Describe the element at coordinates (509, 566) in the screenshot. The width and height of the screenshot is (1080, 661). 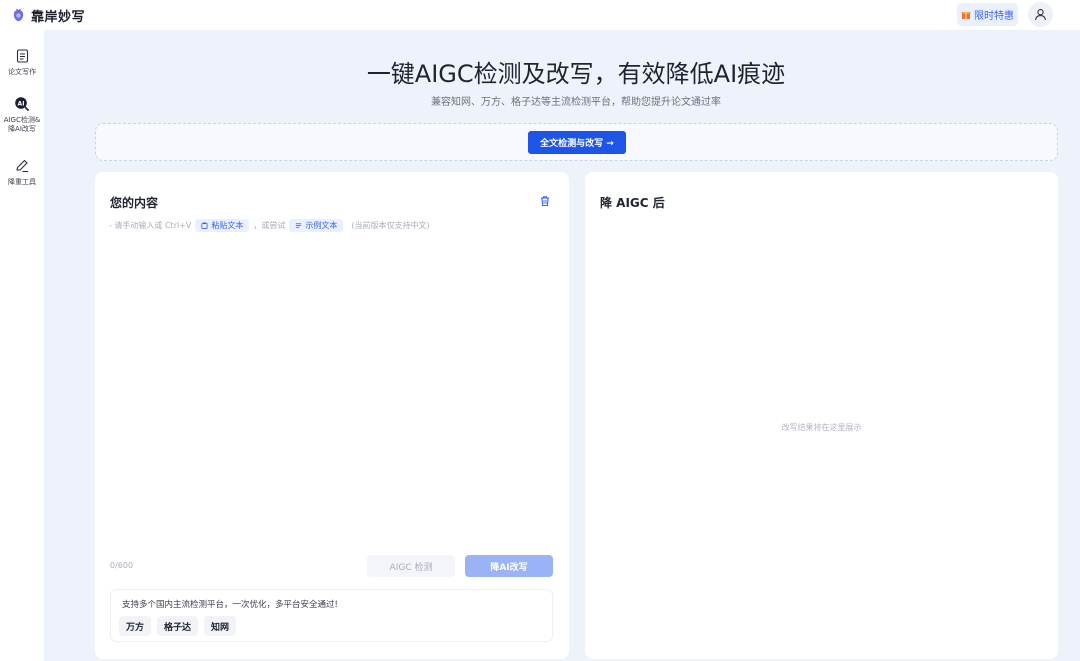
I see `ai-rewrite-button: 降AI改写` at that location.